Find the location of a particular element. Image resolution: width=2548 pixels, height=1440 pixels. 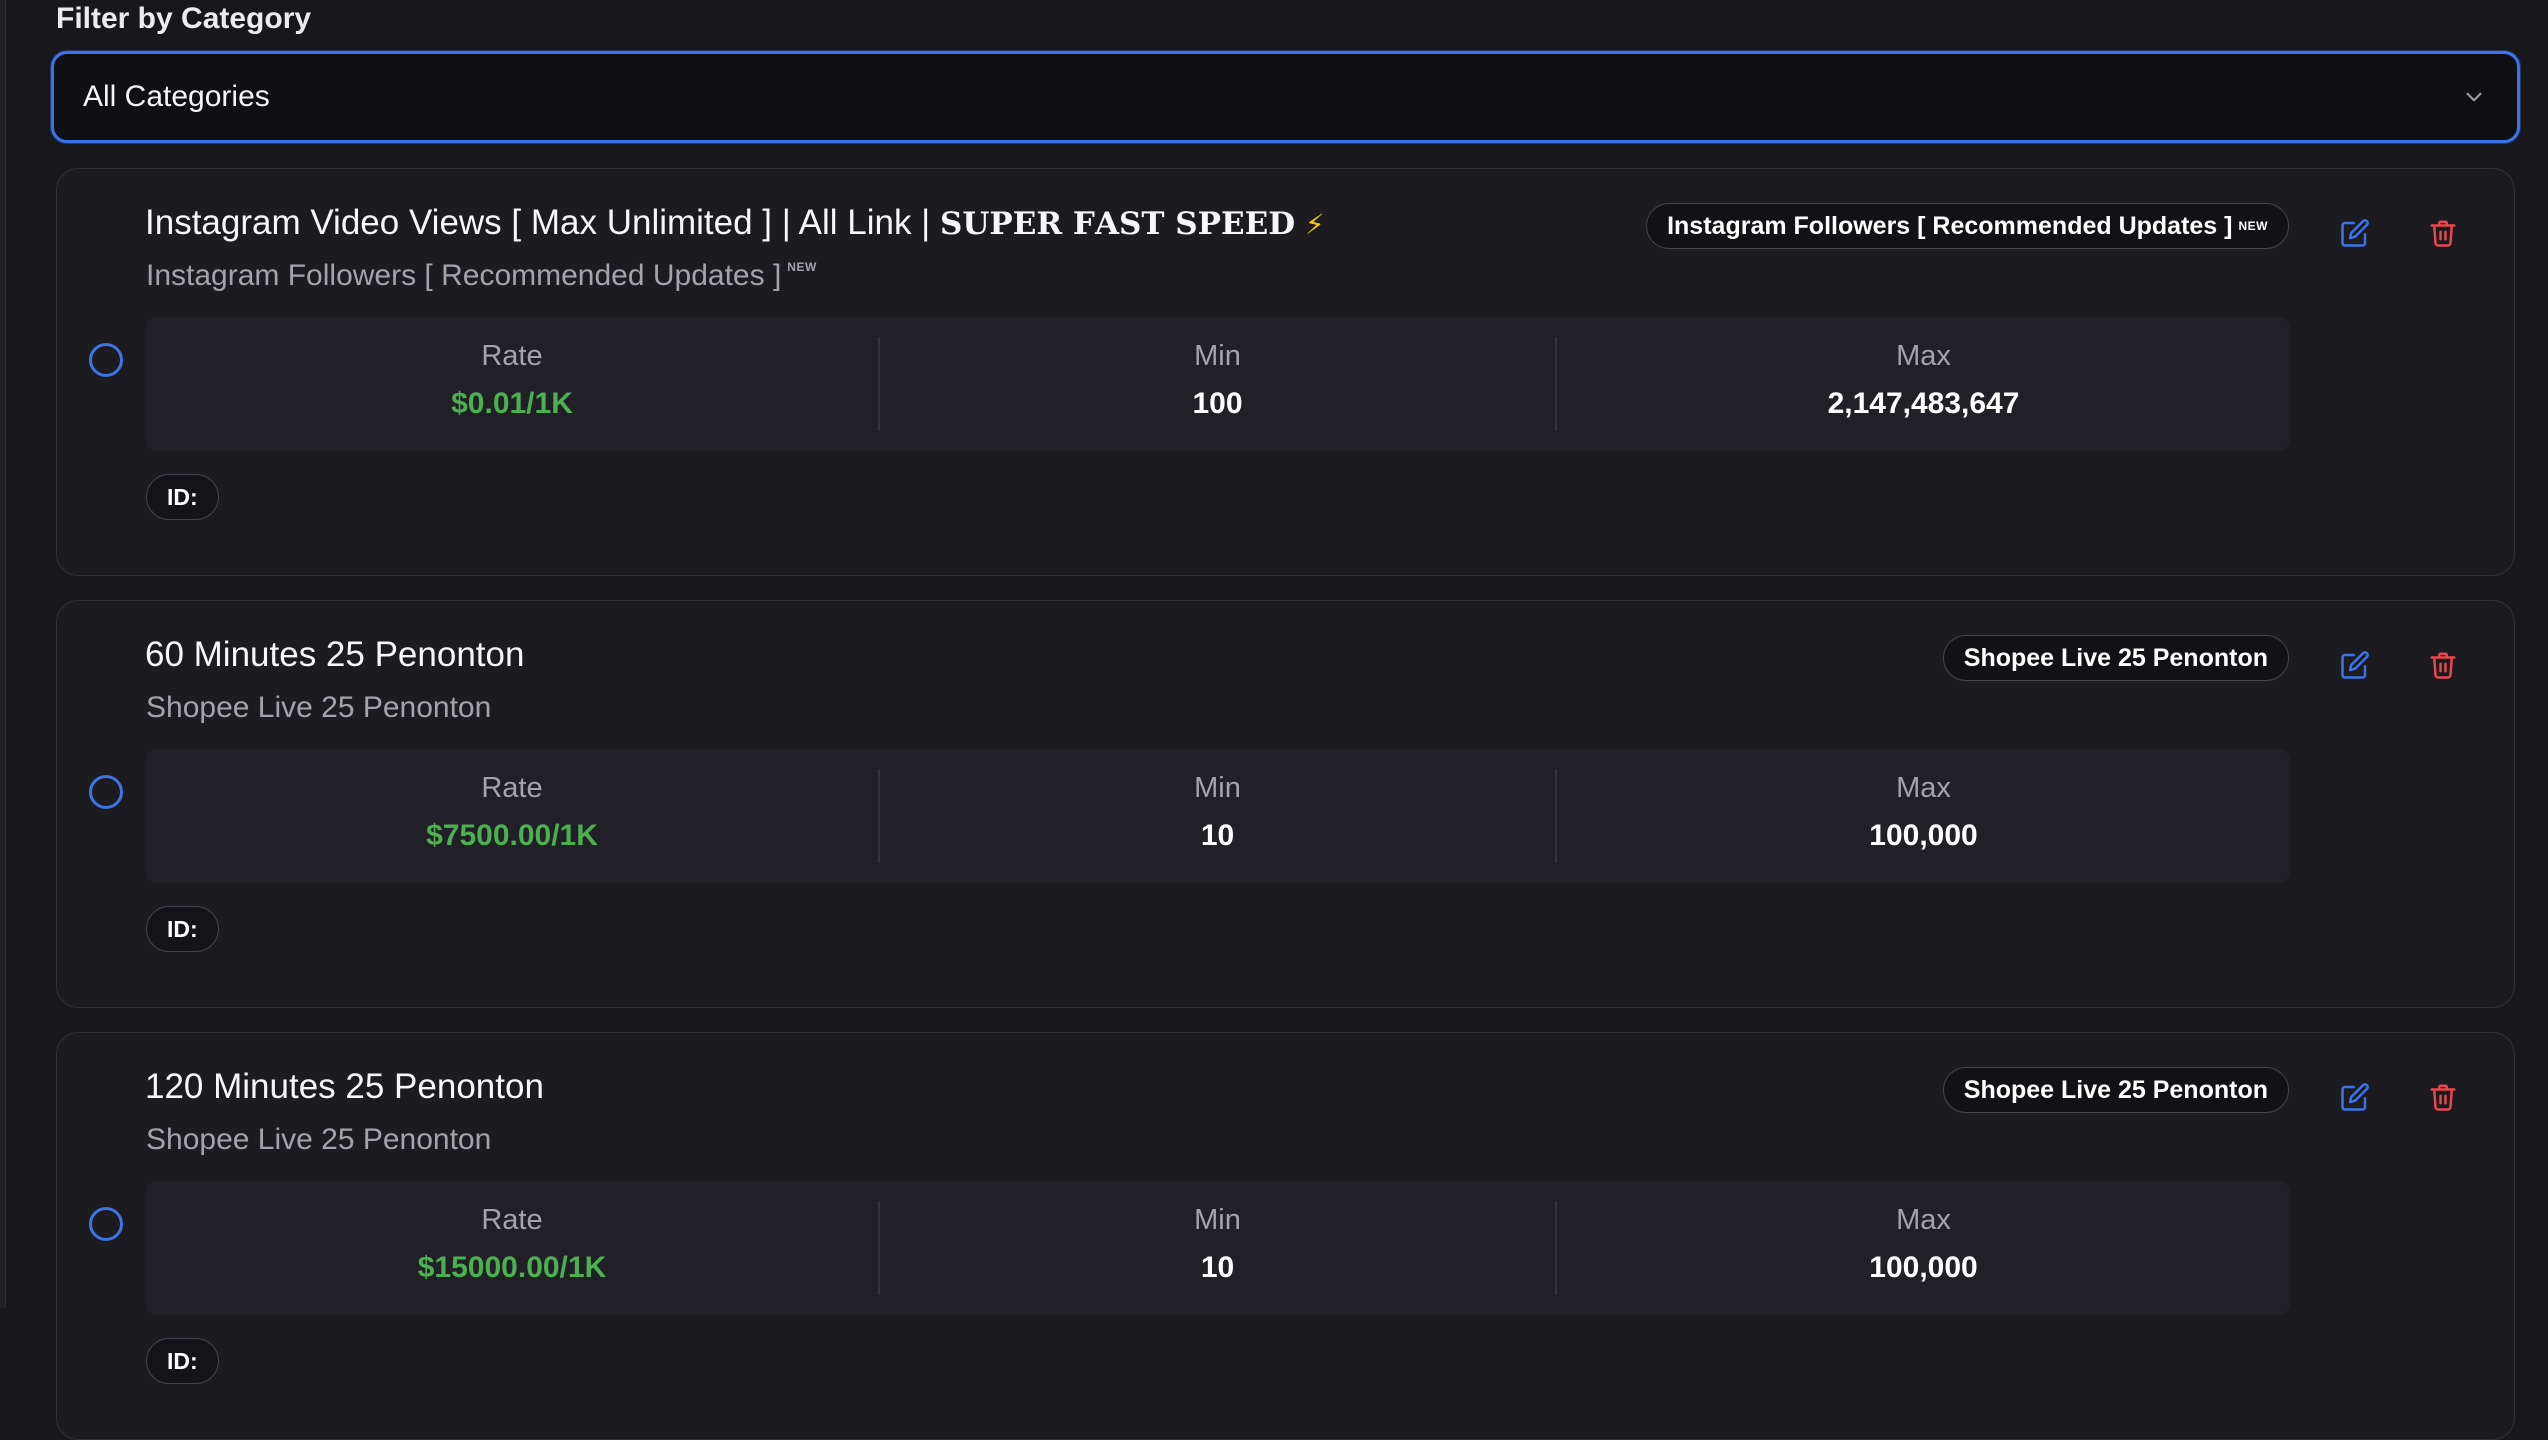

max-value: 2,147,483,647 is located at coordinates (1923, 403).